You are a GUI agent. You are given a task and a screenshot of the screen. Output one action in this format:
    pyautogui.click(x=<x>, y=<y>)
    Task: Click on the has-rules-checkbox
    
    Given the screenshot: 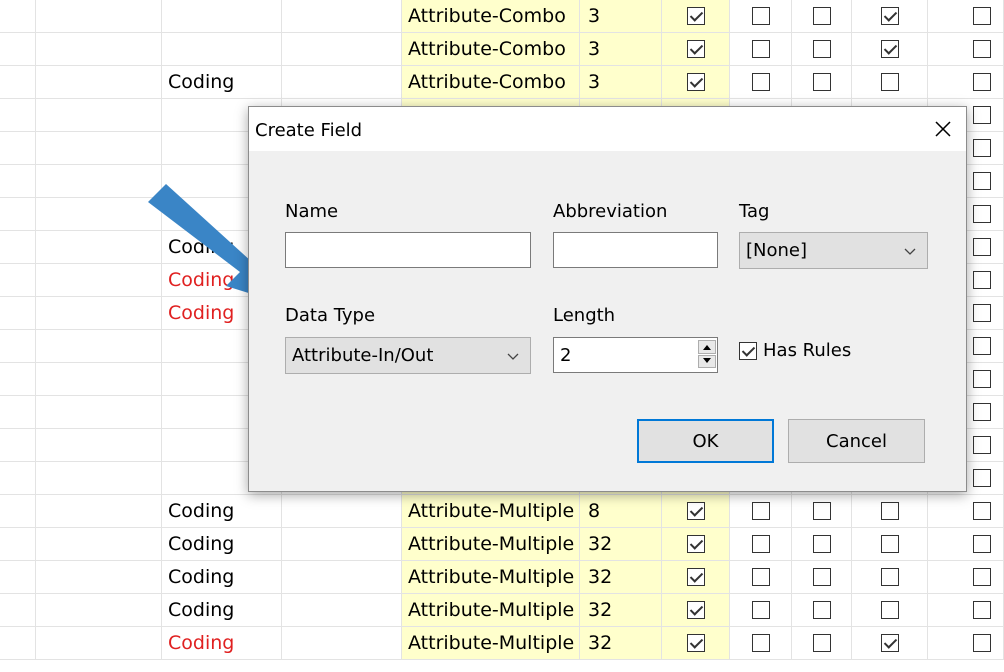 What is the action you would take?
    pyautogui.click(x=748, y=350)
    